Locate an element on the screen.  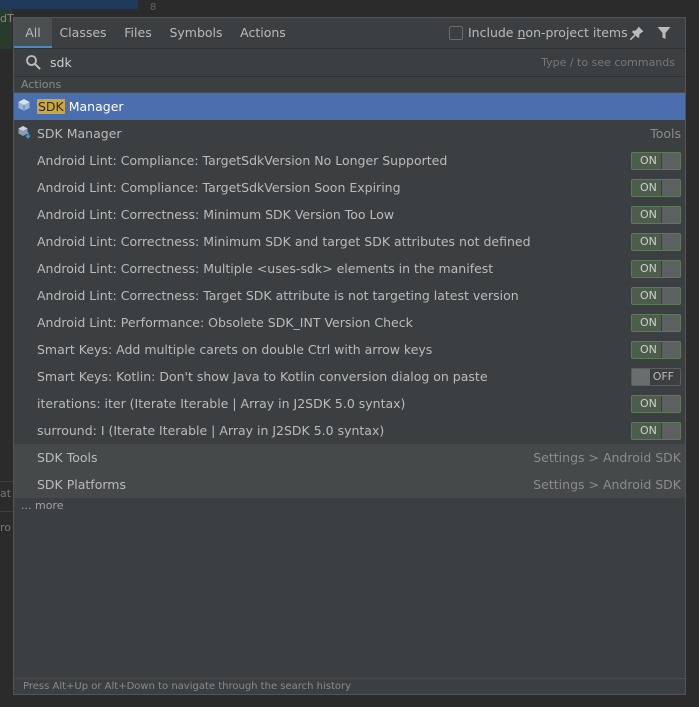
backdrop-text: dT is located at coordinates (7, 18).